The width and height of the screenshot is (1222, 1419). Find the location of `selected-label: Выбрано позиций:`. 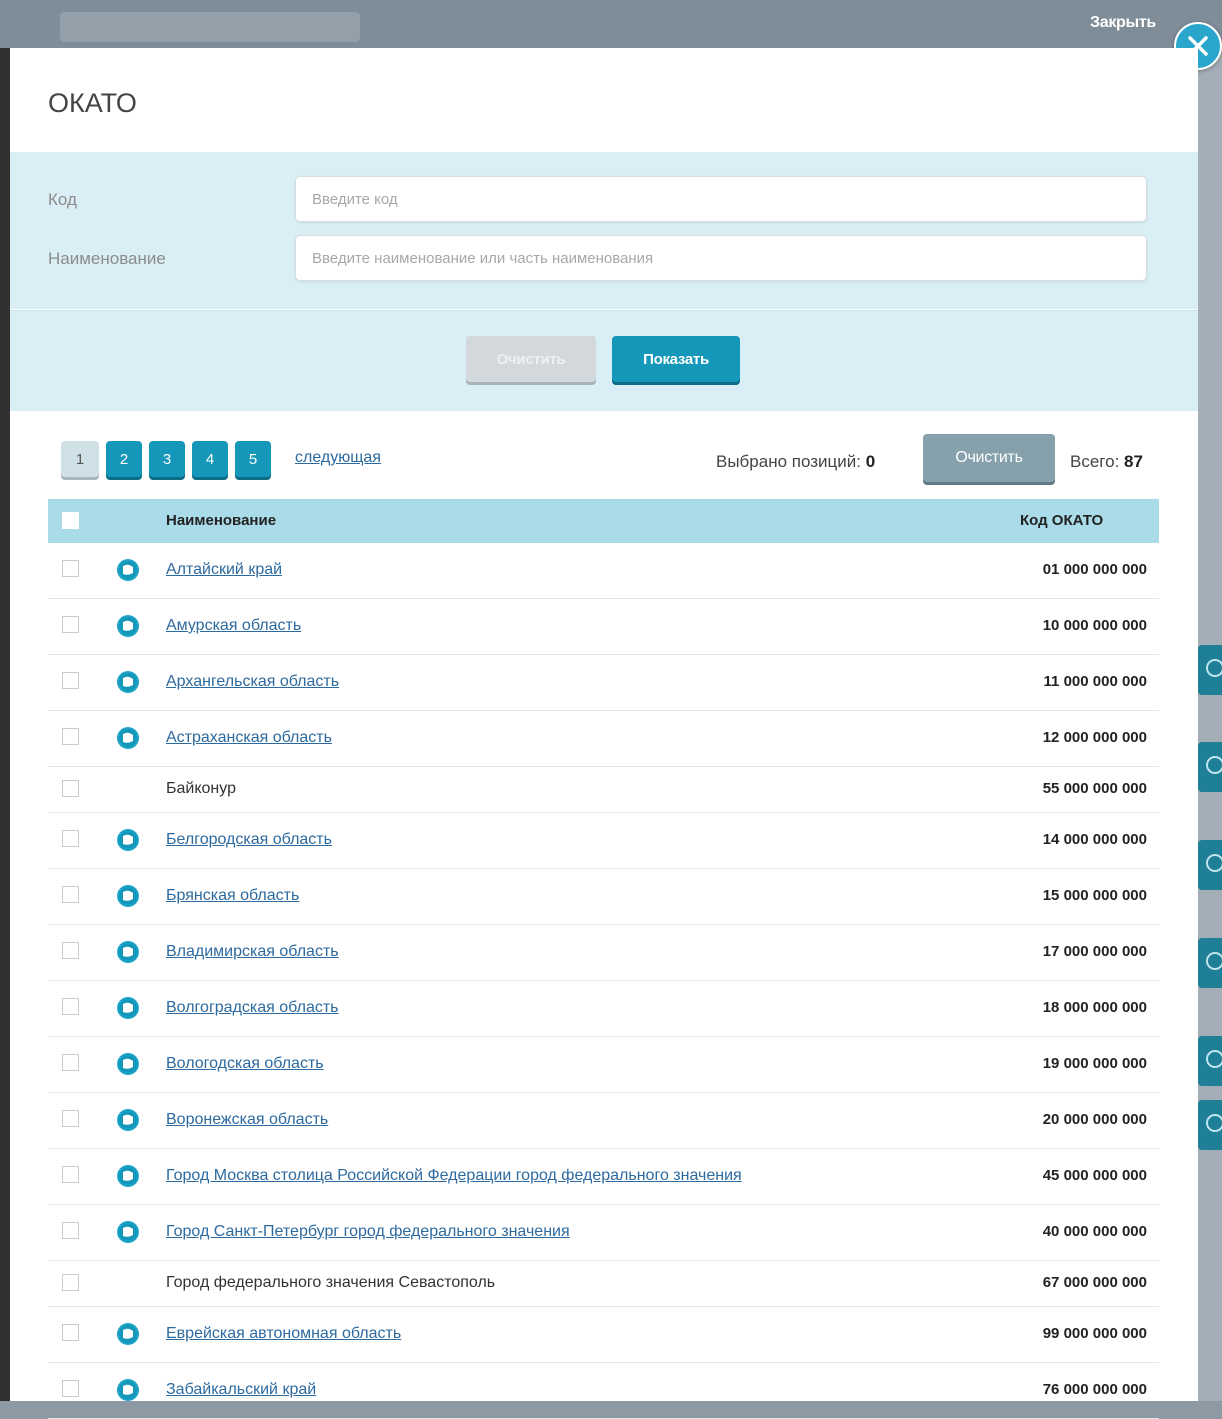

selected-label: Выбрано позиций: is located at coordinates (788, 461).